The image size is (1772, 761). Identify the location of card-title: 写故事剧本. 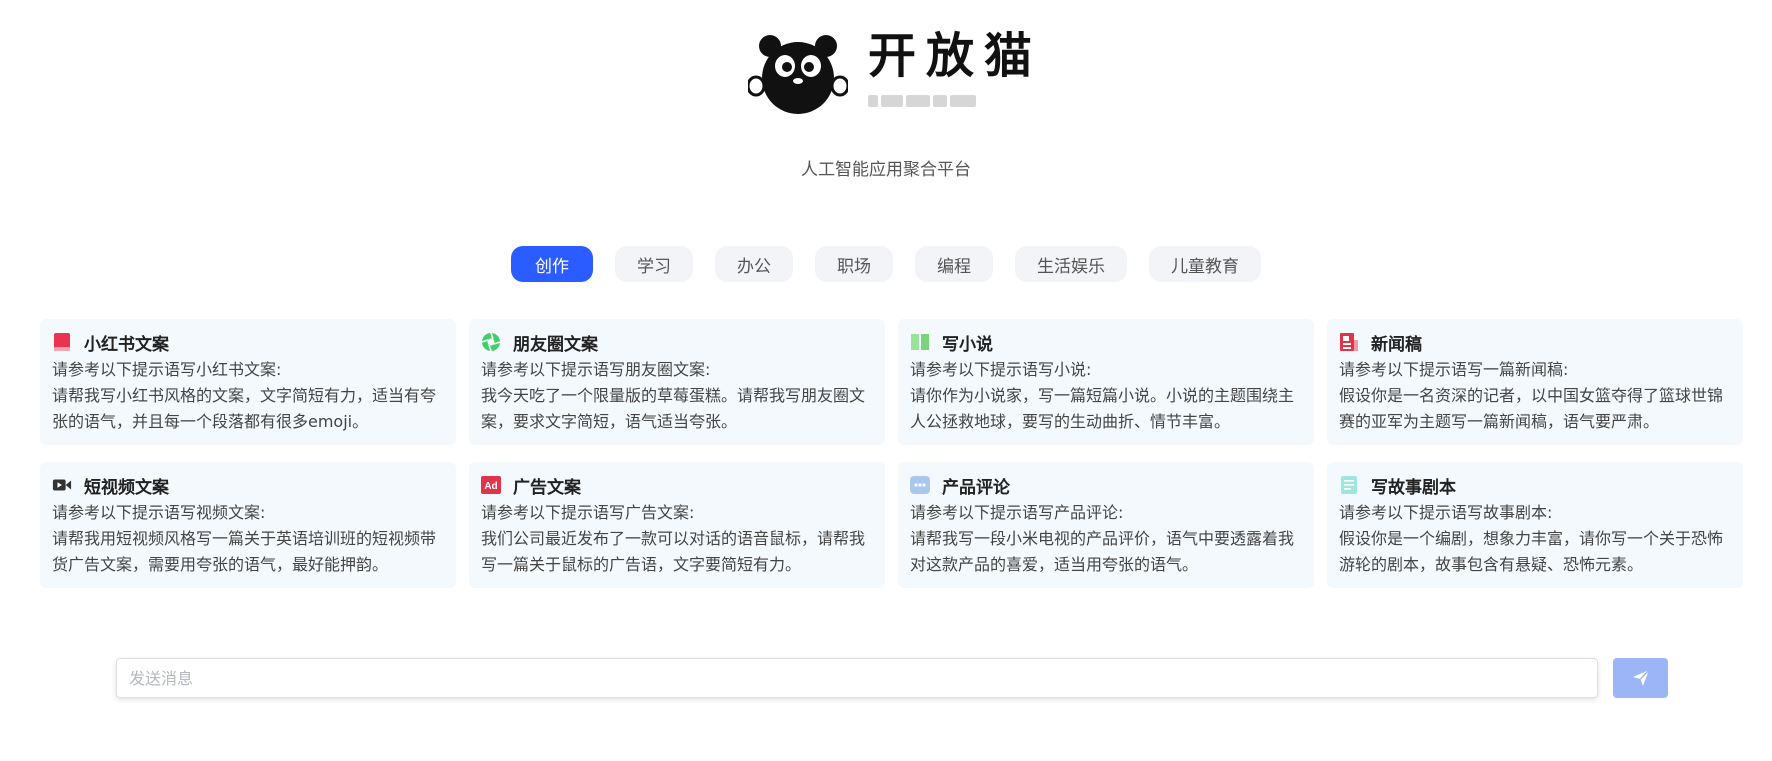
(1413, 487).